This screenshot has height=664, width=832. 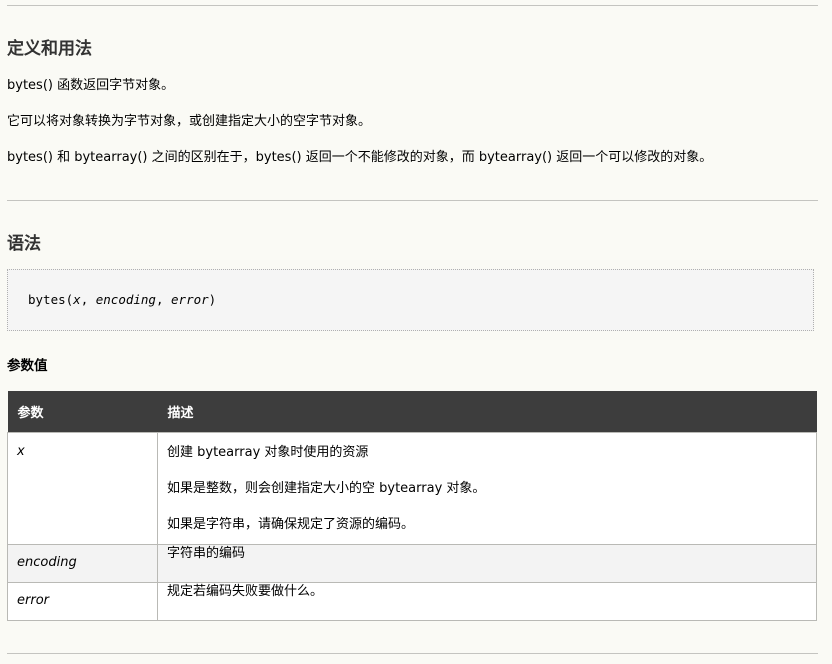 I want to click on param-description-line: 如果是整数，则会创建指定大小的空 bytearray 对象。, so click(x=326, y=488).